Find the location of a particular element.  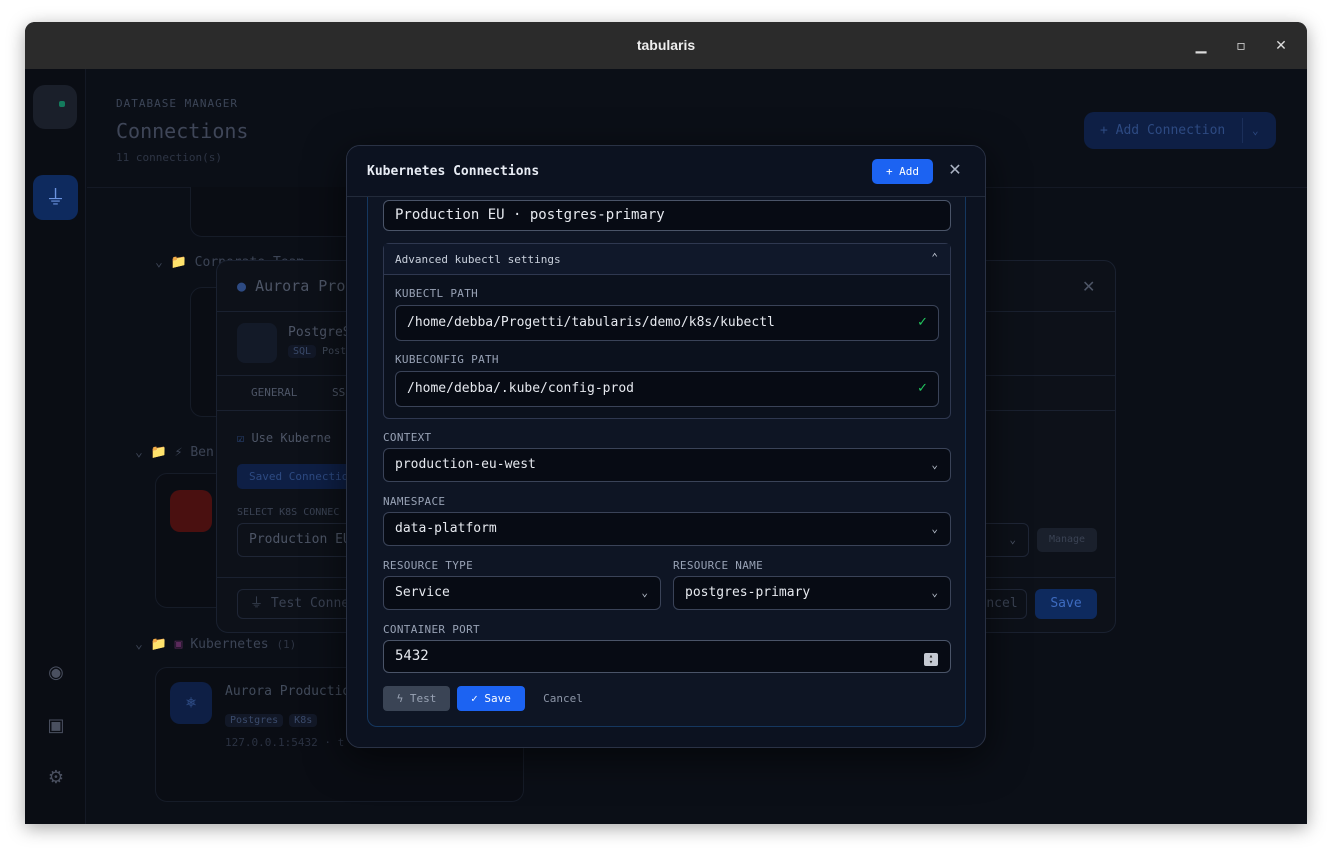

save-button: Save is located at coordinates (1066, 604).